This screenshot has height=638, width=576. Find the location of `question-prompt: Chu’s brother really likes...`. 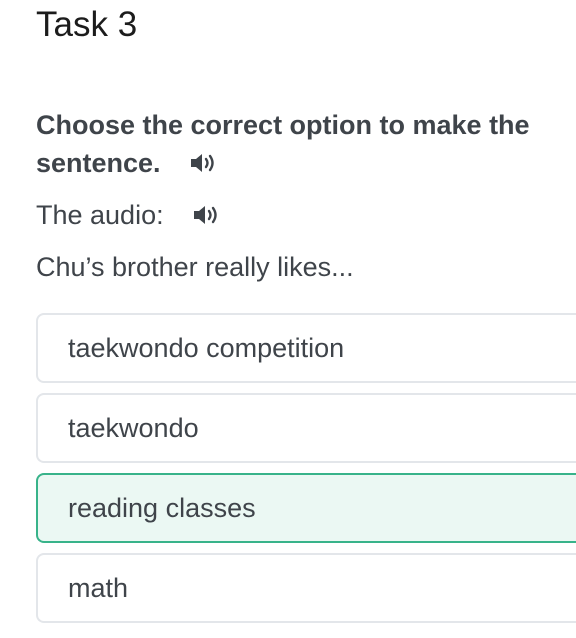

question-prompt: Chu’s brother really likes... is located at coordinates (195, 267).